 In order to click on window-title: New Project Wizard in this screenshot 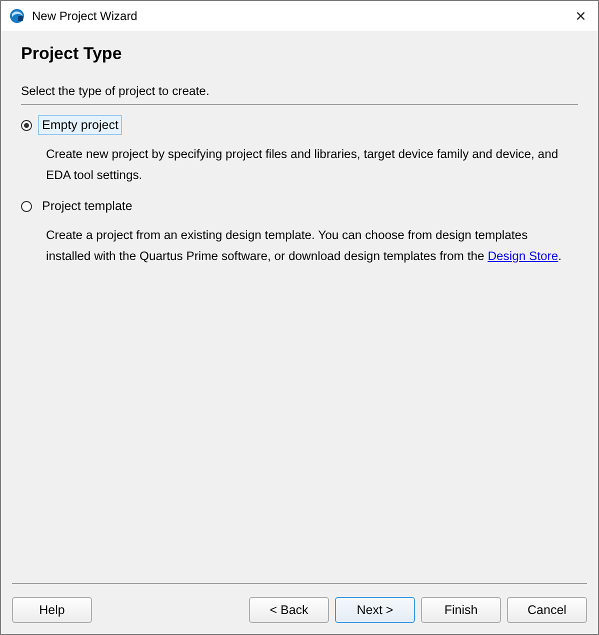, I will do `click(85, 16)`.